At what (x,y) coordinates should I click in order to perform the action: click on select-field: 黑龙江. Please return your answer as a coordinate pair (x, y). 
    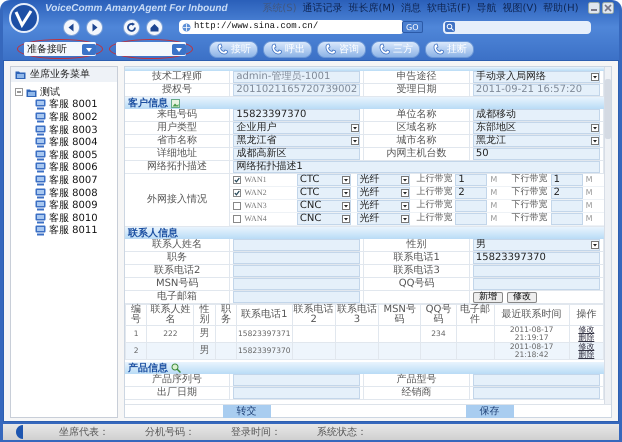
    Looking at the image, I should click on (536, 141).